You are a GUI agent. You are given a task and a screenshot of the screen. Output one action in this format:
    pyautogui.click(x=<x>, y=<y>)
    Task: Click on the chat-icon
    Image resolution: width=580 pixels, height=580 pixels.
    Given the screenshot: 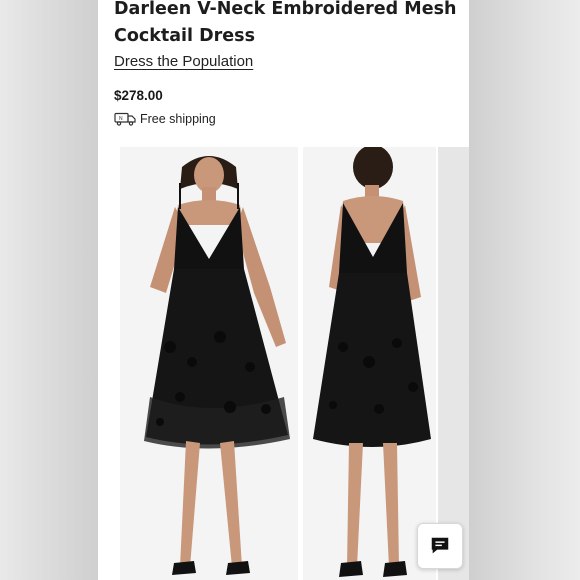 What is the action you would take?
    pyautogui.click(x=440, y=545)
    